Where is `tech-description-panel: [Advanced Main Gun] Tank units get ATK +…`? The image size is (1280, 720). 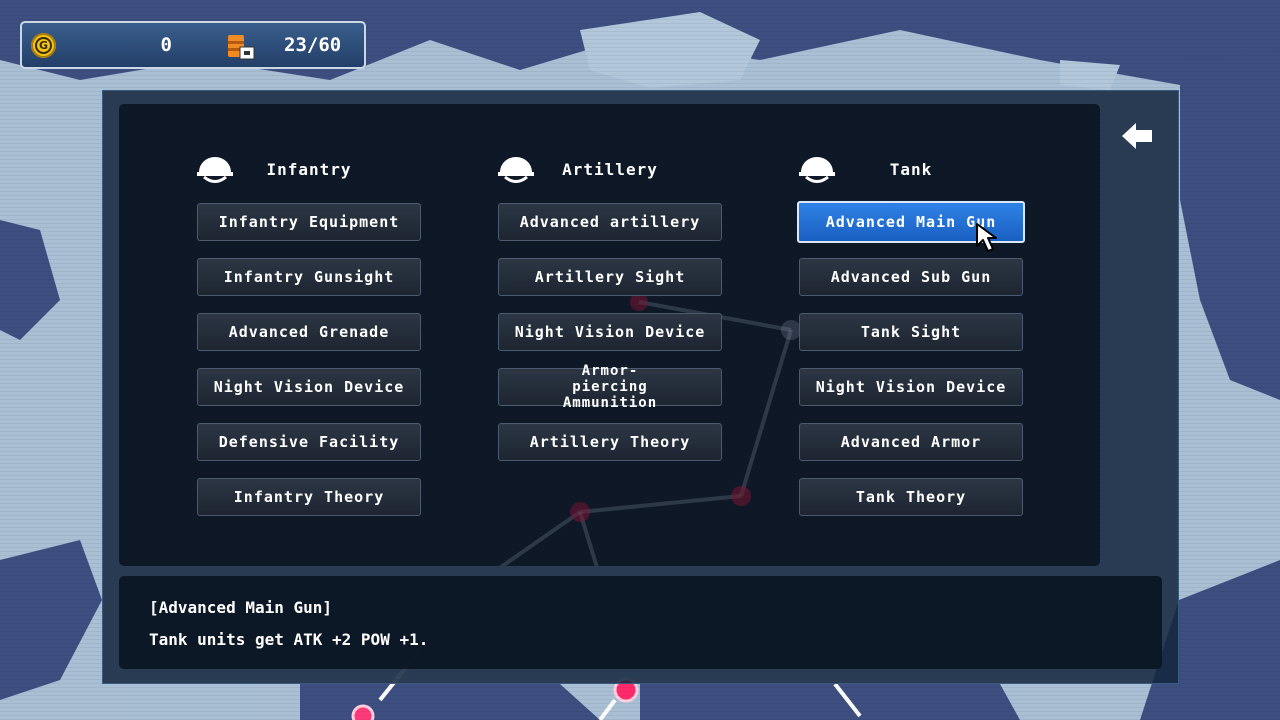 tech-description-panel: [Advanced Main Gun] Tank units get ATK +… is located at coordinates (640, 622).